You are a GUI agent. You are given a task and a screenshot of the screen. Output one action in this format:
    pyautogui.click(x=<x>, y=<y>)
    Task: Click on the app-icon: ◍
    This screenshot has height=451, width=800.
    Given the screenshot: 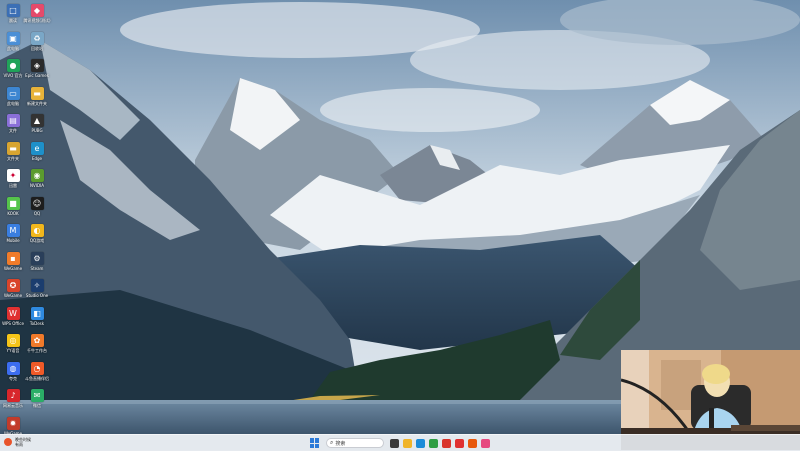 What is the action you would take?
    pyautogui.click(x=13, y=368)
    